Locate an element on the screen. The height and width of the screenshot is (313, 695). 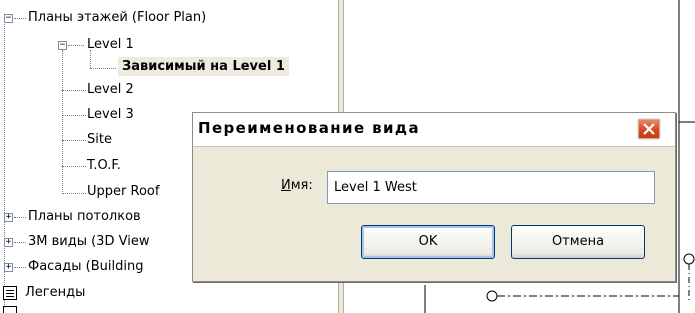
tree-item-dependent-selected: Зависимый на Level 1 is located at coordinates (203, 66).